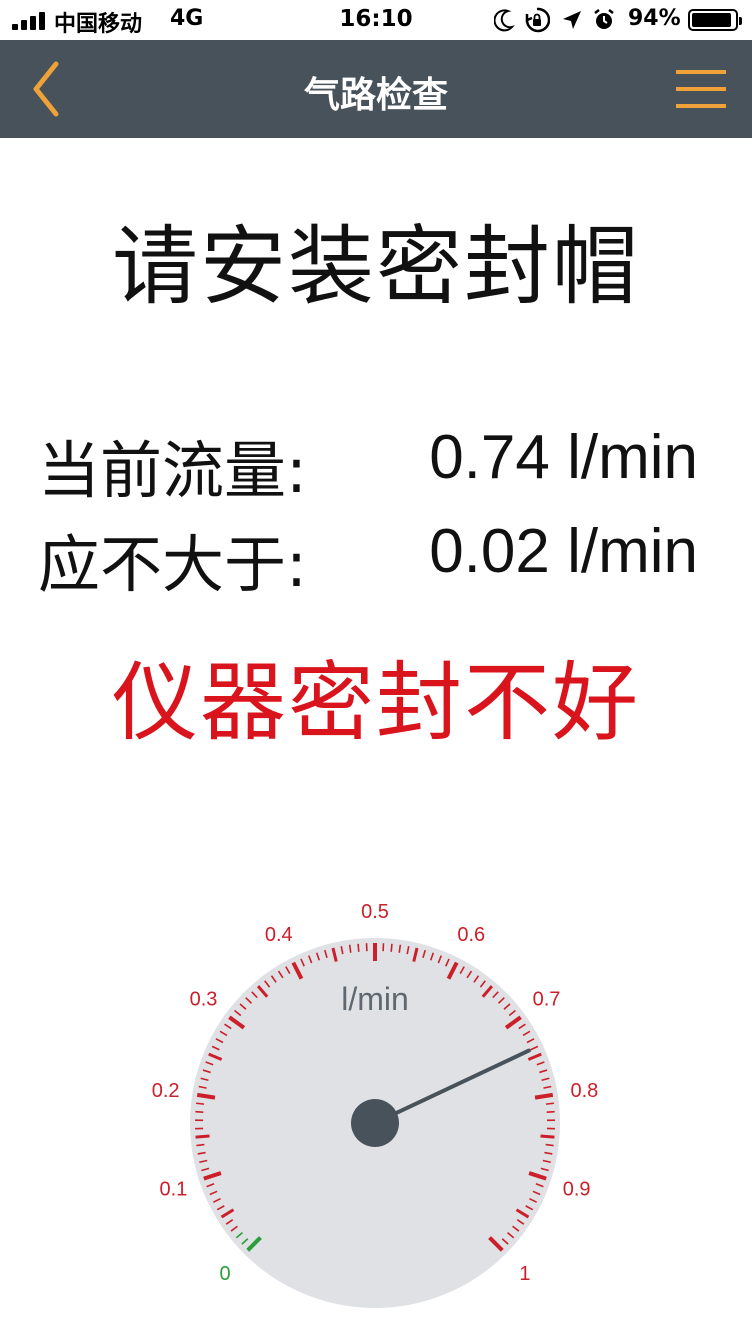 The height and width of the screenshot is (1334, 752). I want to click on gauge-tick-label: 1, so click(524, 1274).